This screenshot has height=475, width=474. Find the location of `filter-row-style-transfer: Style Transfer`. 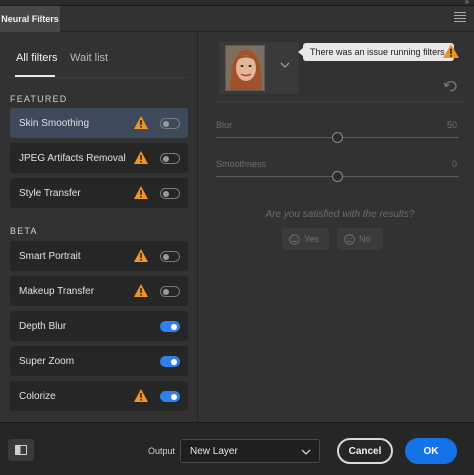

filter-row-style-transfer: Style Transfer is located at coordinates (99, 193).